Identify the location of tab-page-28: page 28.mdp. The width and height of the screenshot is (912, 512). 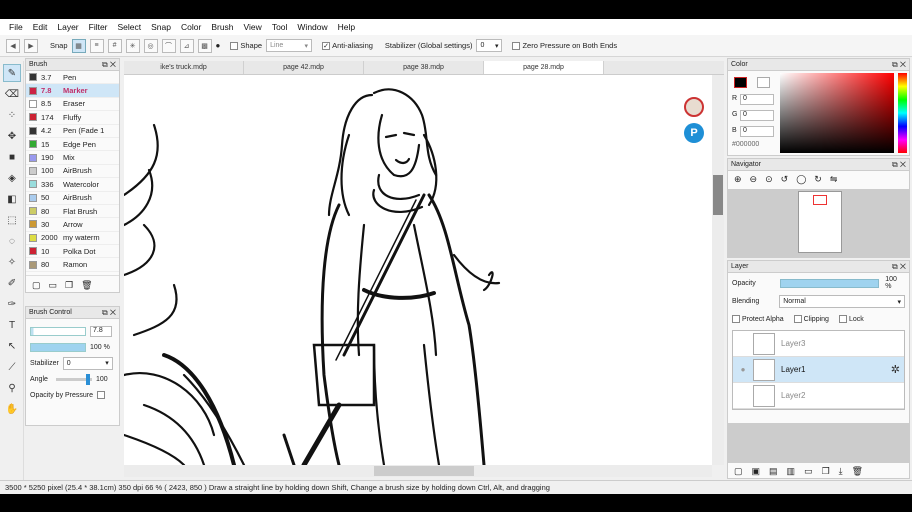
(544, 67).